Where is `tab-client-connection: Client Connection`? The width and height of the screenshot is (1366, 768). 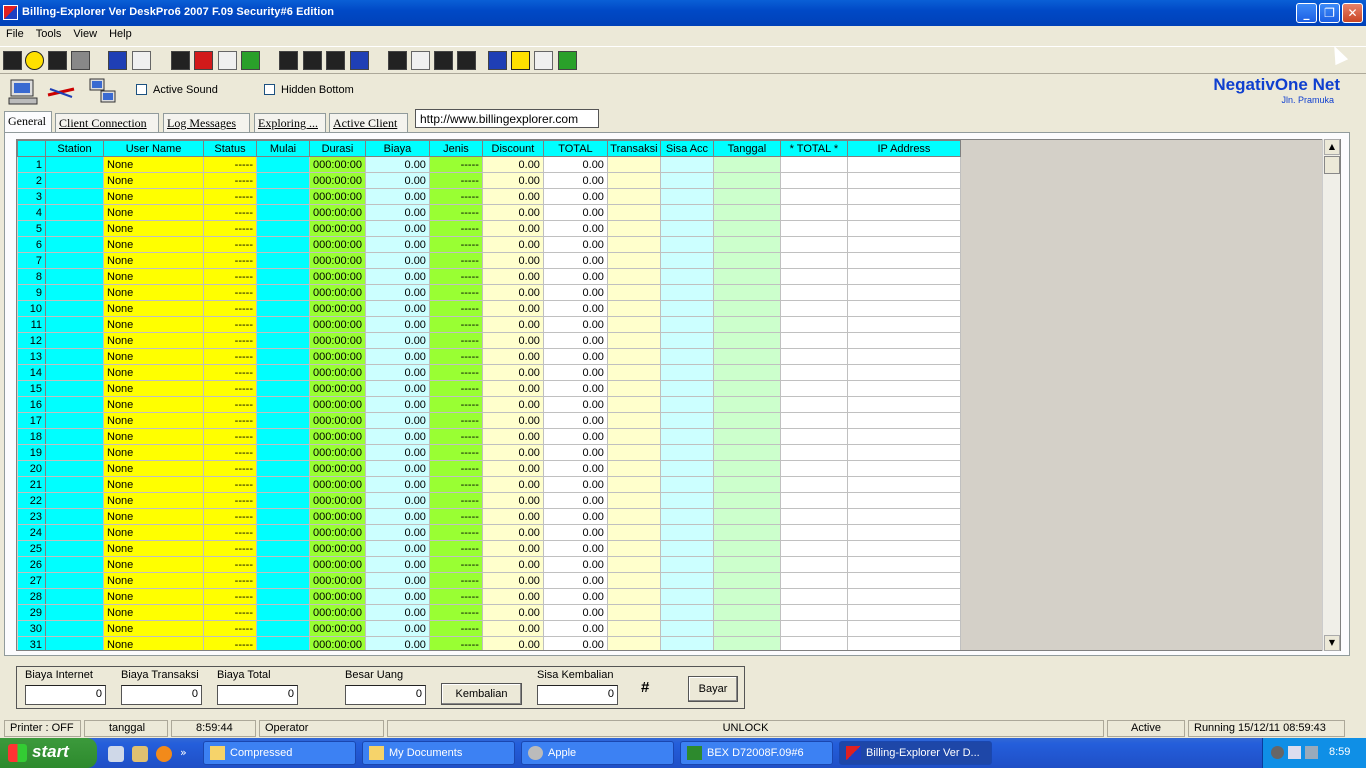
tab-client-connection: Client Connection is located at coordinates (107, 122).